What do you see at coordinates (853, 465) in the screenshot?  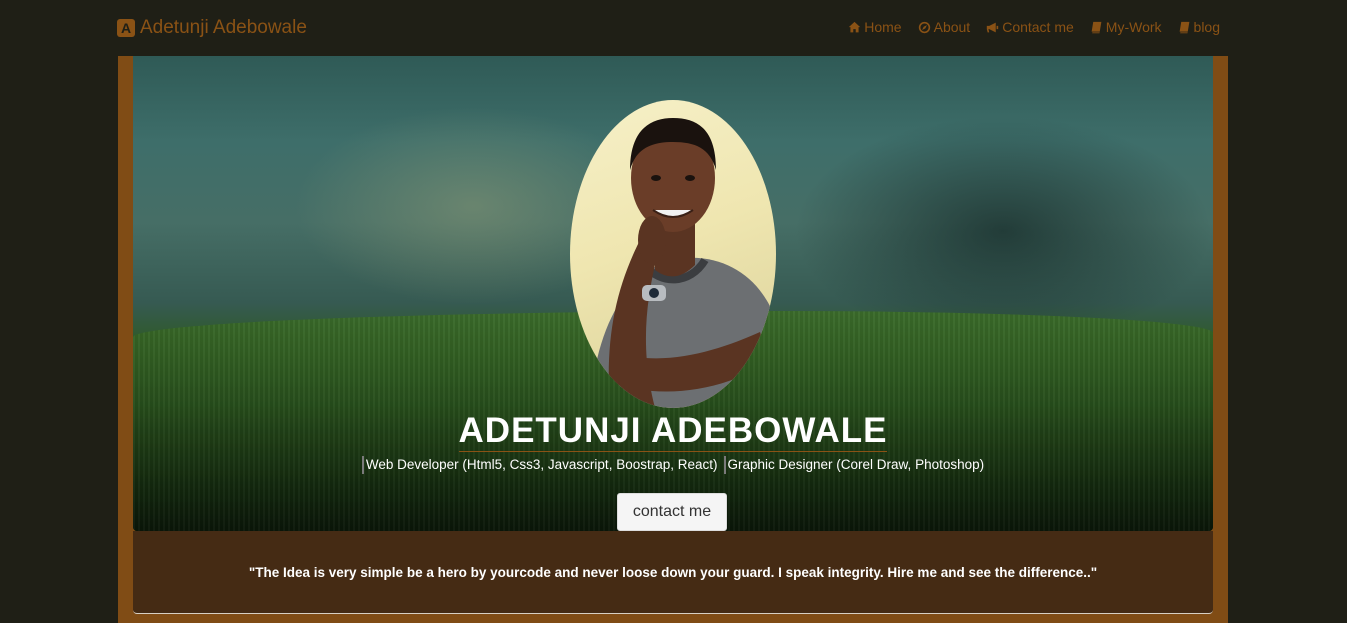 I see `role-graphic-designer: Graphic Designer (Corel Draw, Photoshop)` at bounding box center [853, 465].